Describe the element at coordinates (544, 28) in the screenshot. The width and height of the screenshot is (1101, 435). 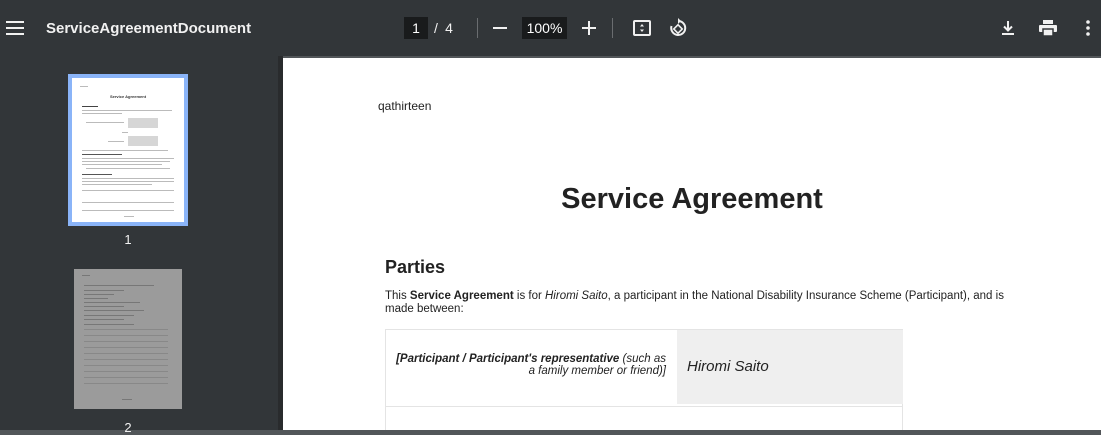
I see `zoom-level-input: 100%` at that location.